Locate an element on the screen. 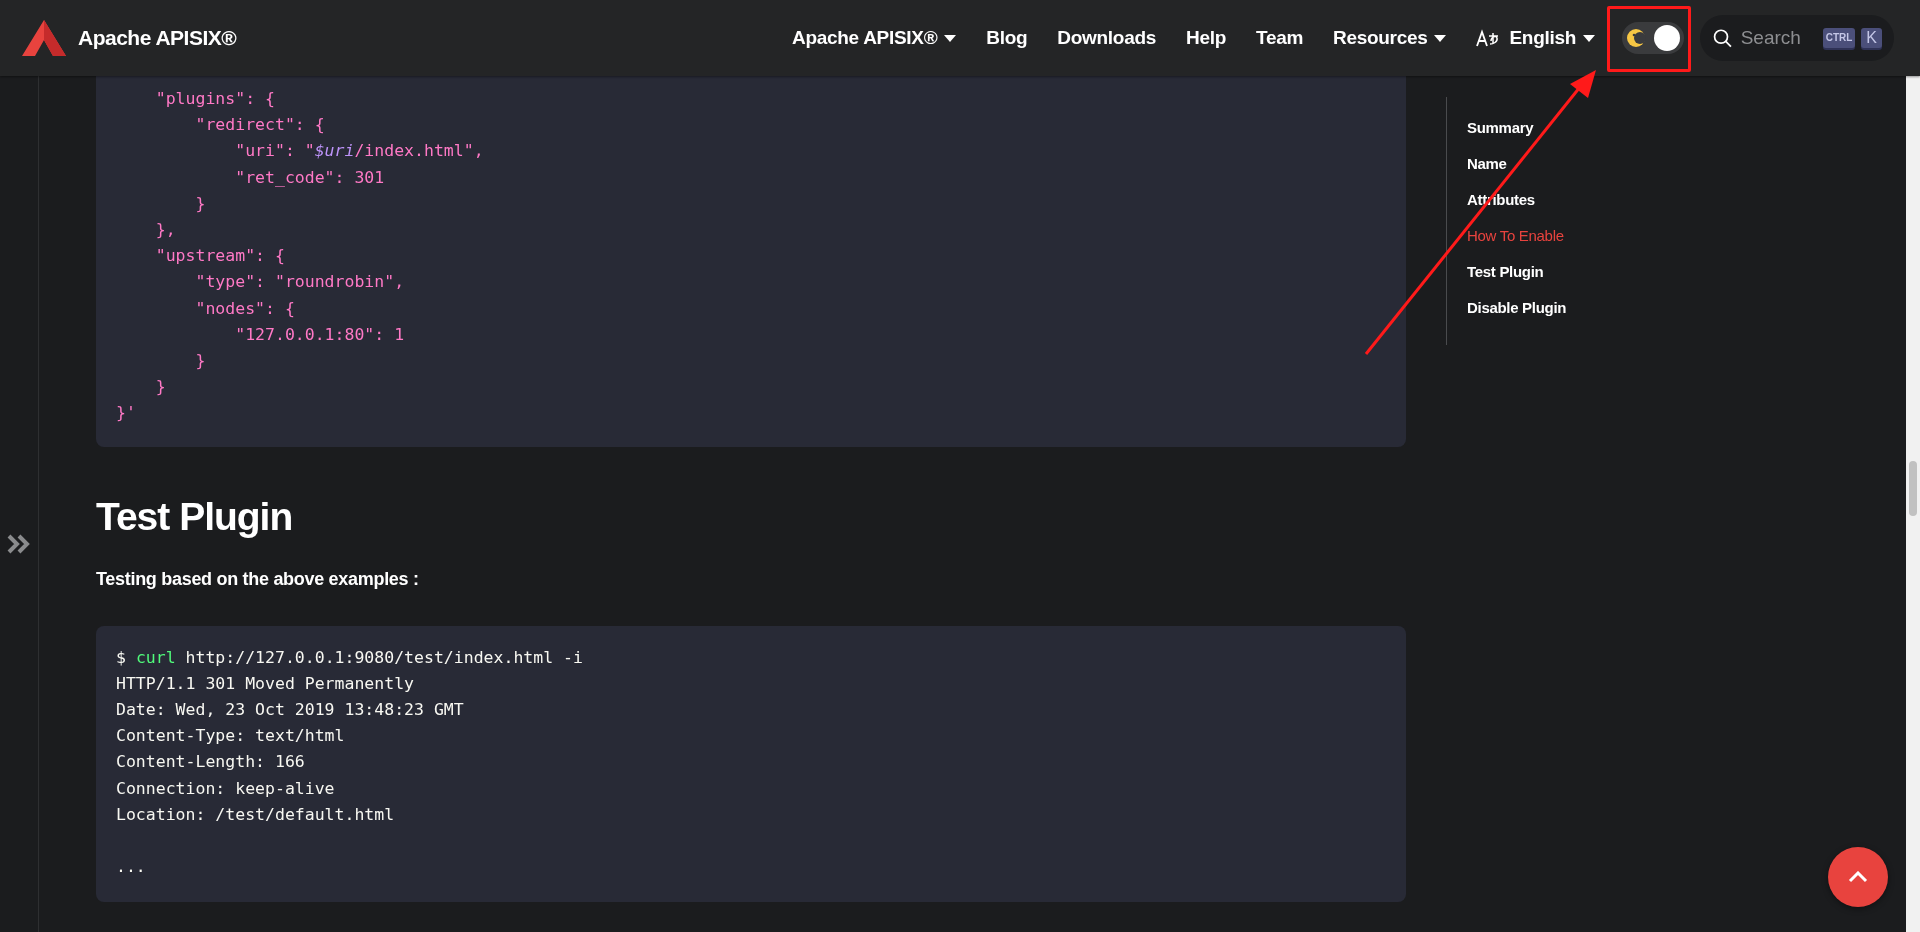 Image resolution: width=1920 pixels, height=932 pixels. logo-icon is located at coordinates (44, 38).